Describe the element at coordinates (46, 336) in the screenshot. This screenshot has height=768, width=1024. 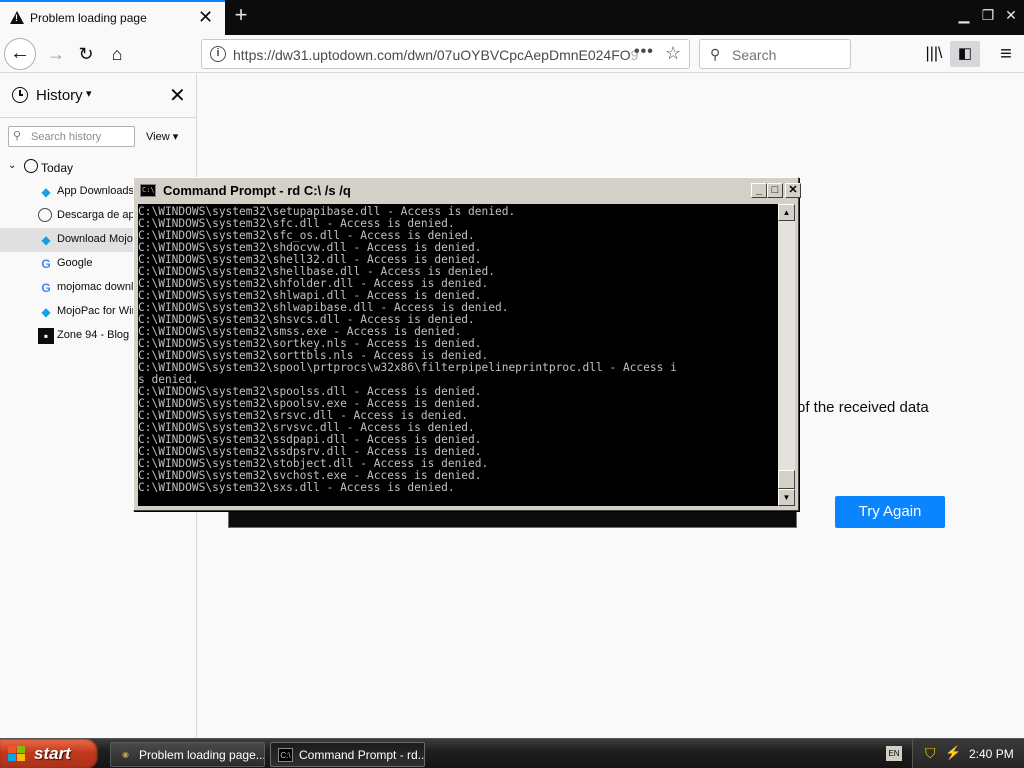
I see `zone94-icon: ▪` at that location.